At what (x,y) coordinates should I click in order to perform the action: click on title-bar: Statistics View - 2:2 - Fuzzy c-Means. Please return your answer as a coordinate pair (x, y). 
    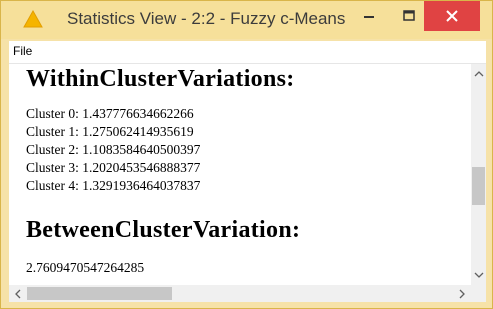
    Looking at the image, I should click on (246, 20).